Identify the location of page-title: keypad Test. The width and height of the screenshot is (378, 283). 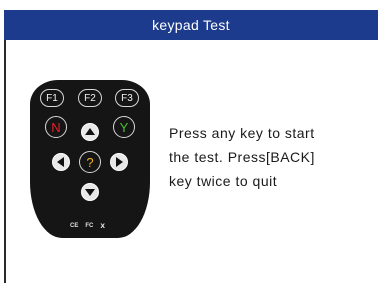
(191, 25).